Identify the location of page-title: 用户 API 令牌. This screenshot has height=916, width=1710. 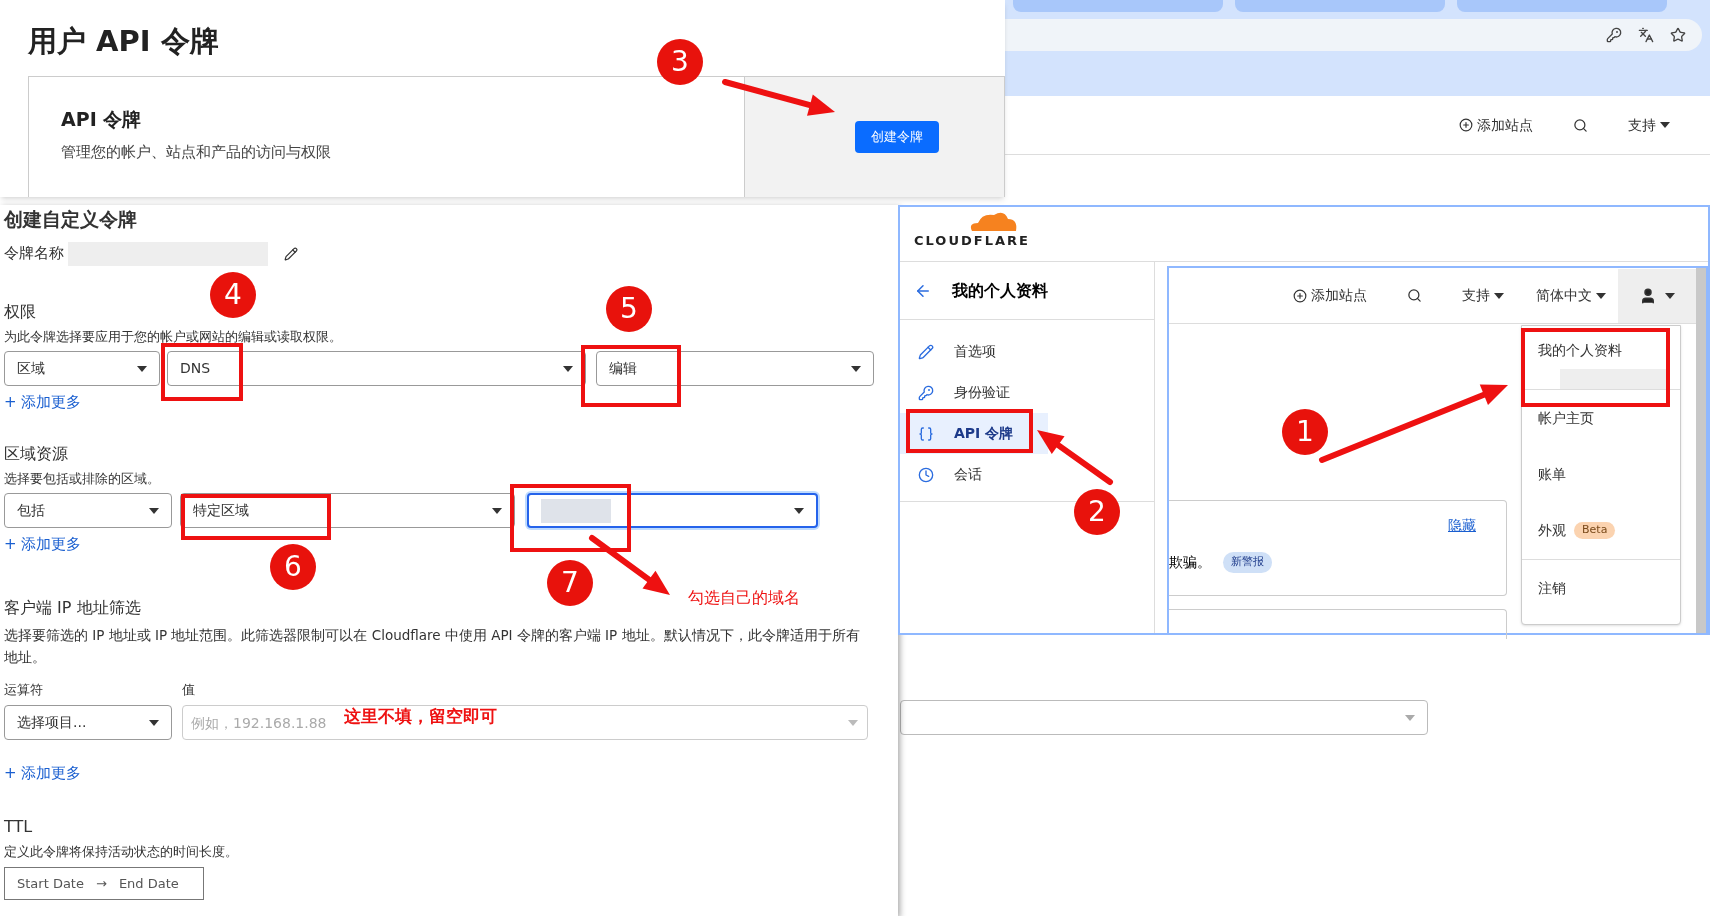
(123, 41).